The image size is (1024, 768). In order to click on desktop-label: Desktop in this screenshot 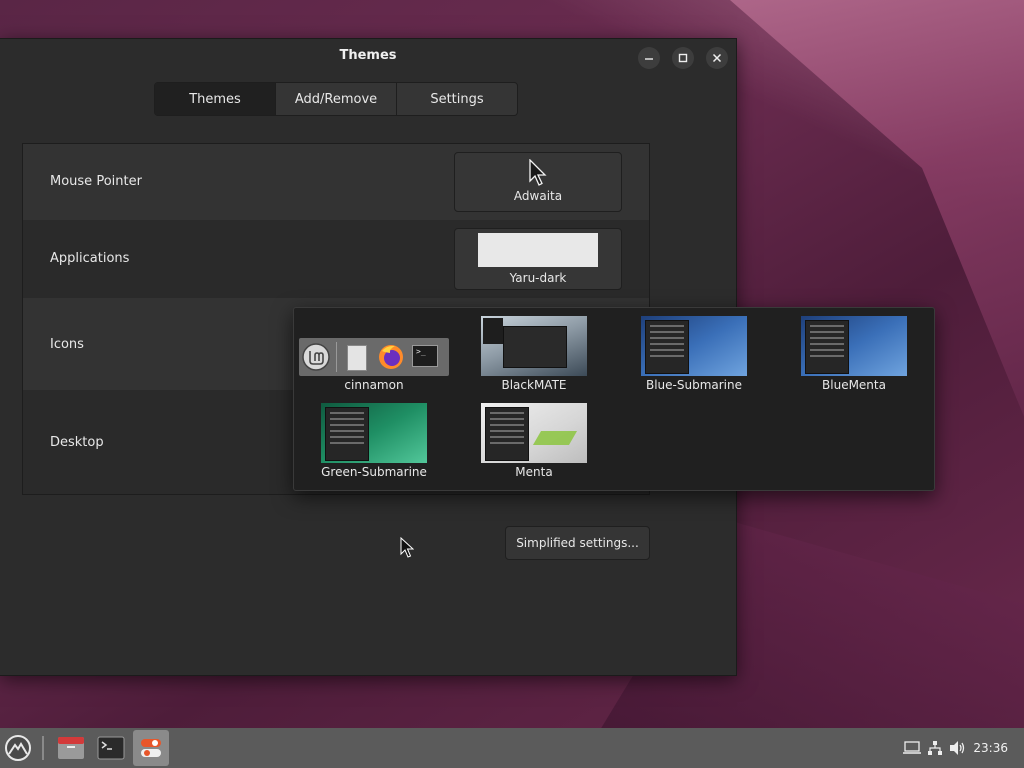, I will do `click(77, 442)`.